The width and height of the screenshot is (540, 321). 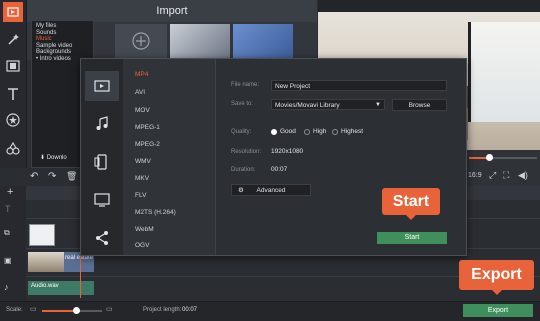 What do you see at coordinates (243, 170) in the screenshot?
I see `duration-label: Duration:` at bounding box center [243, 170].